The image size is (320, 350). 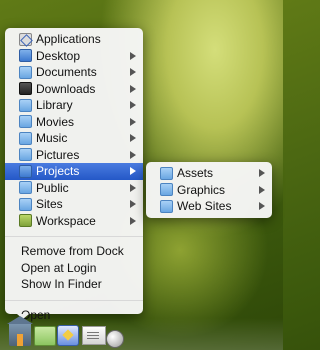 I want to click on menu-item-public: Public, so click(x=74, y=188).